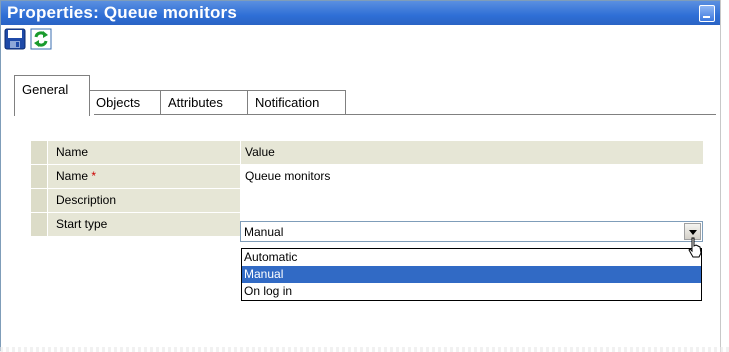 The image size is (729, 352). Describe the element at coordinates (724, 176) in the screenshot. I see `window-border` at that location.